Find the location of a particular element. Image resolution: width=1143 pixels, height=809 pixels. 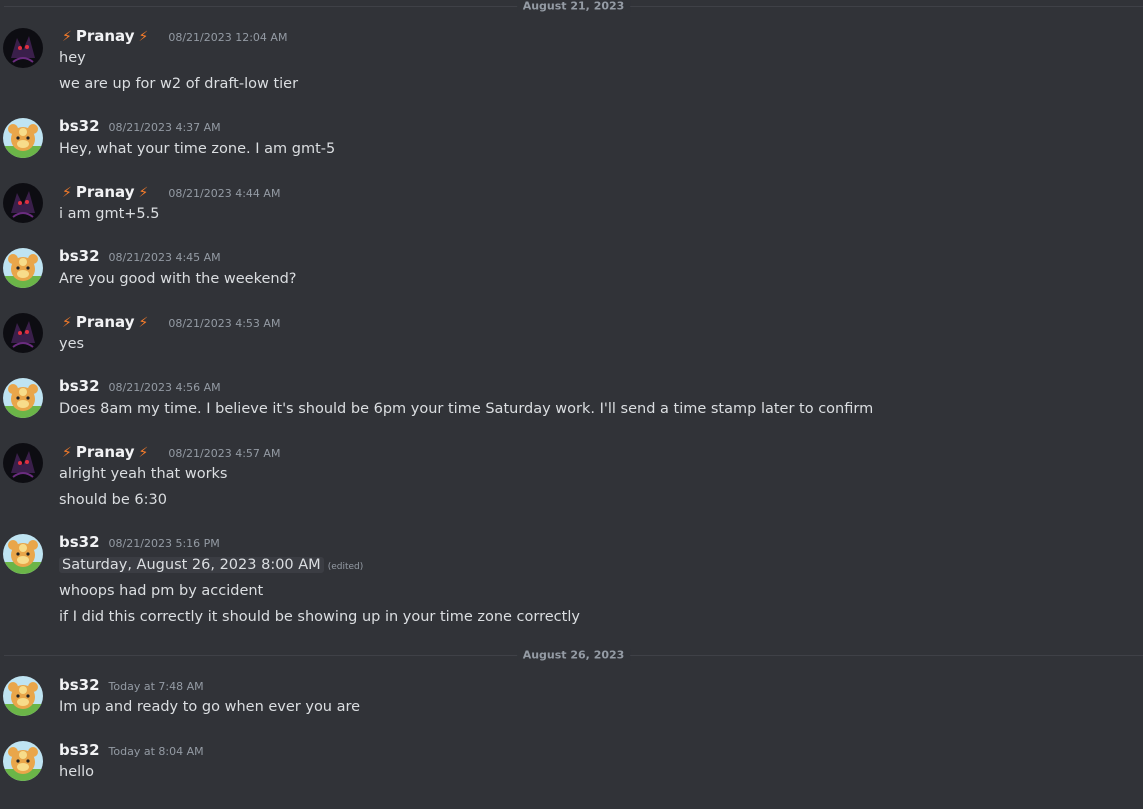

message-header: bs32 Today at 7:48 AM is located at coordinates (131, 686).